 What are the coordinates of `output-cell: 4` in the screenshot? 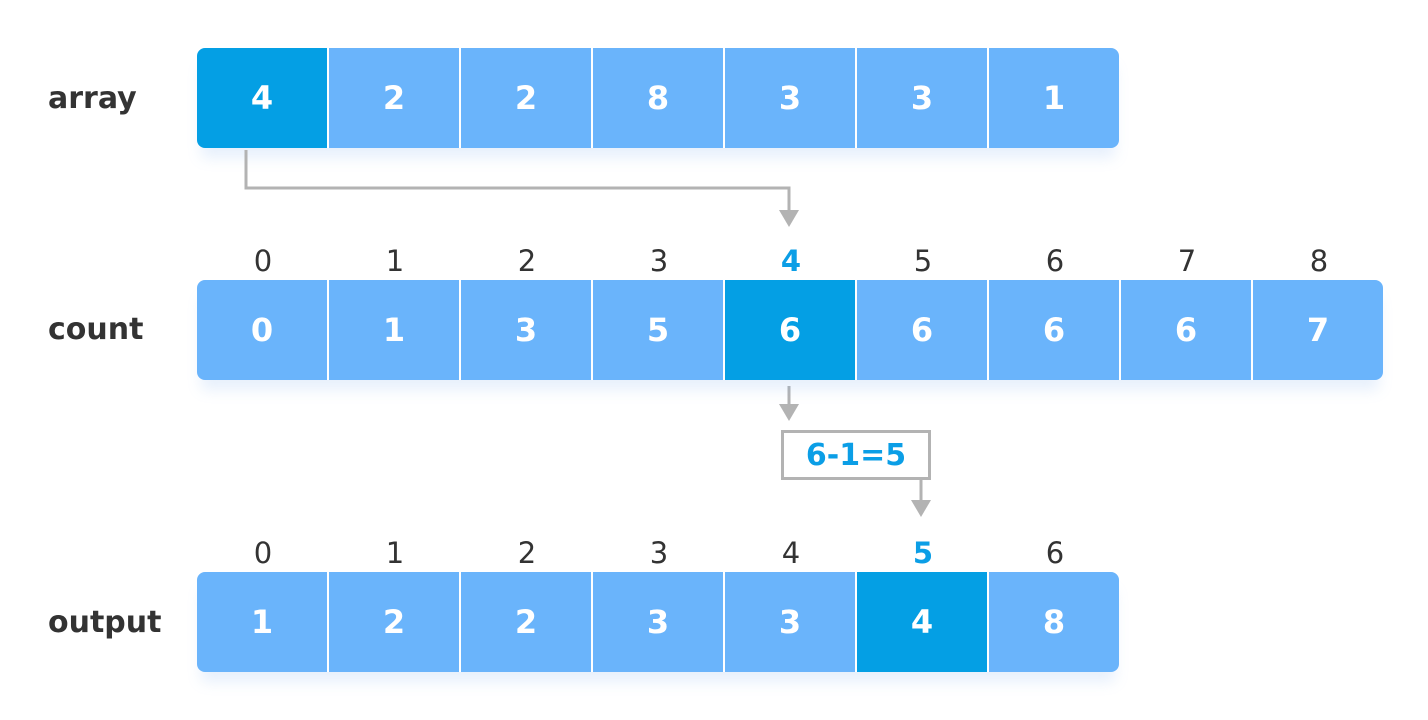 It's located at (923, 622).